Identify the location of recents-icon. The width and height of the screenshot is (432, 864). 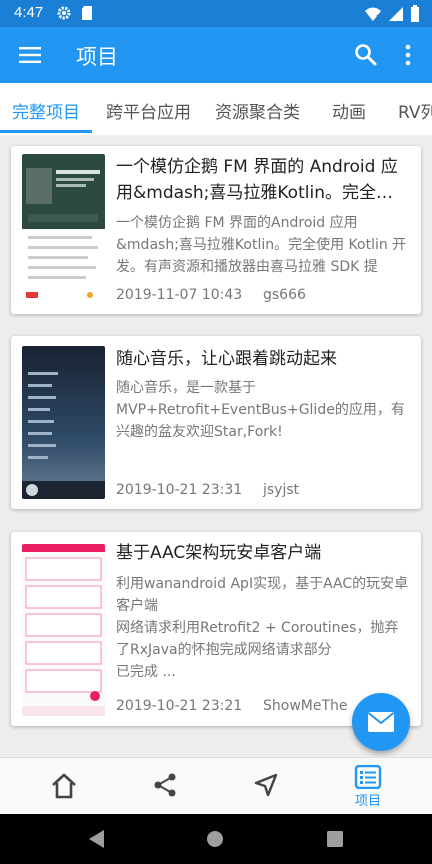
(335, 839).